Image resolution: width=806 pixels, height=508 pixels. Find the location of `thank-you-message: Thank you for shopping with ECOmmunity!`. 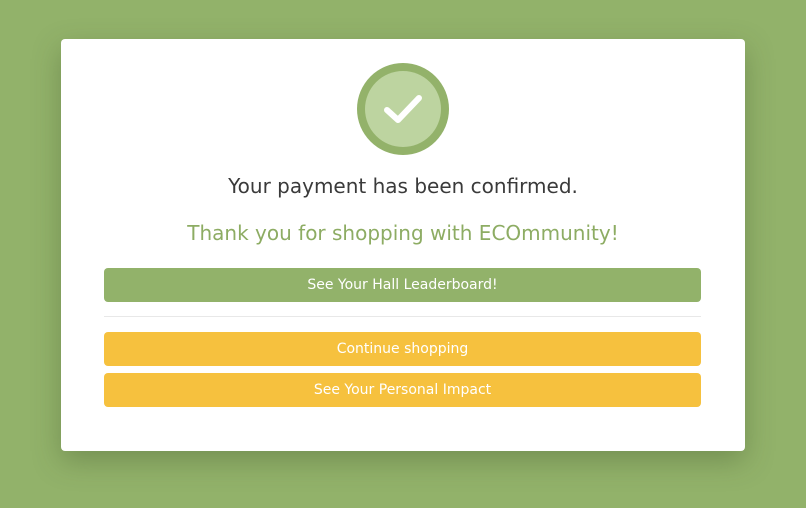

thank-you-message: Thank you for shopping with ECOmmunity! is located at coordinates (403, 233).